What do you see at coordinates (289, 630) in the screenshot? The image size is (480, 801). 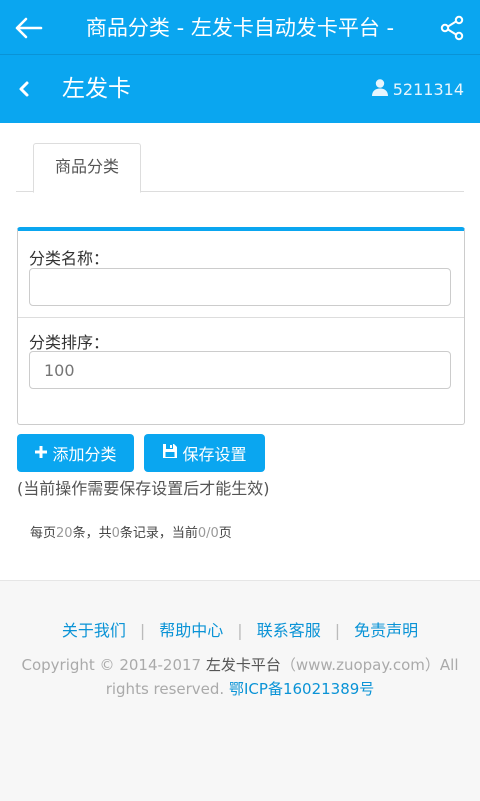 I see `footer-link-contact: 联系客服` at bounding box center [289, 630].